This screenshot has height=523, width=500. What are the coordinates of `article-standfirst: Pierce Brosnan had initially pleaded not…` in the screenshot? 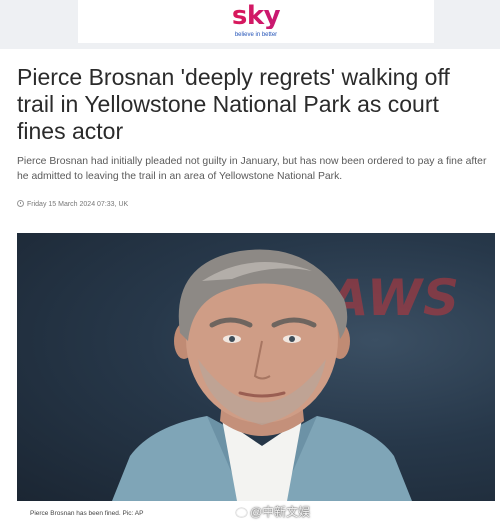 It's located at (252, 169).